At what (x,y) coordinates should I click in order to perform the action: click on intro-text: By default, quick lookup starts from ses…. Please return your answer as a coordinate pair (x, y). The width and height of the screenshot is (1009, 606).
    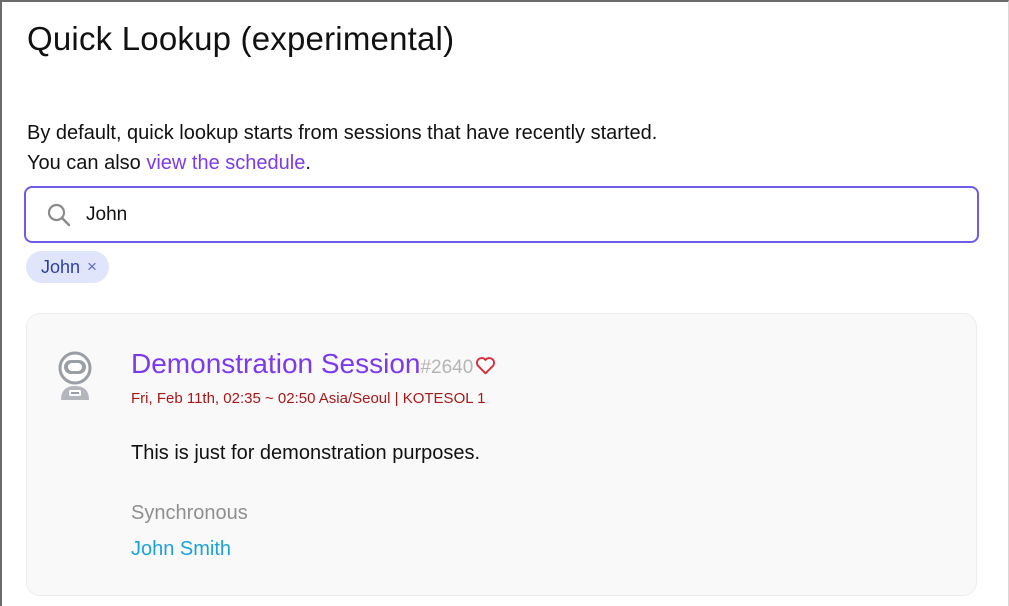
    Looking at the image, I should click on (342, 148).